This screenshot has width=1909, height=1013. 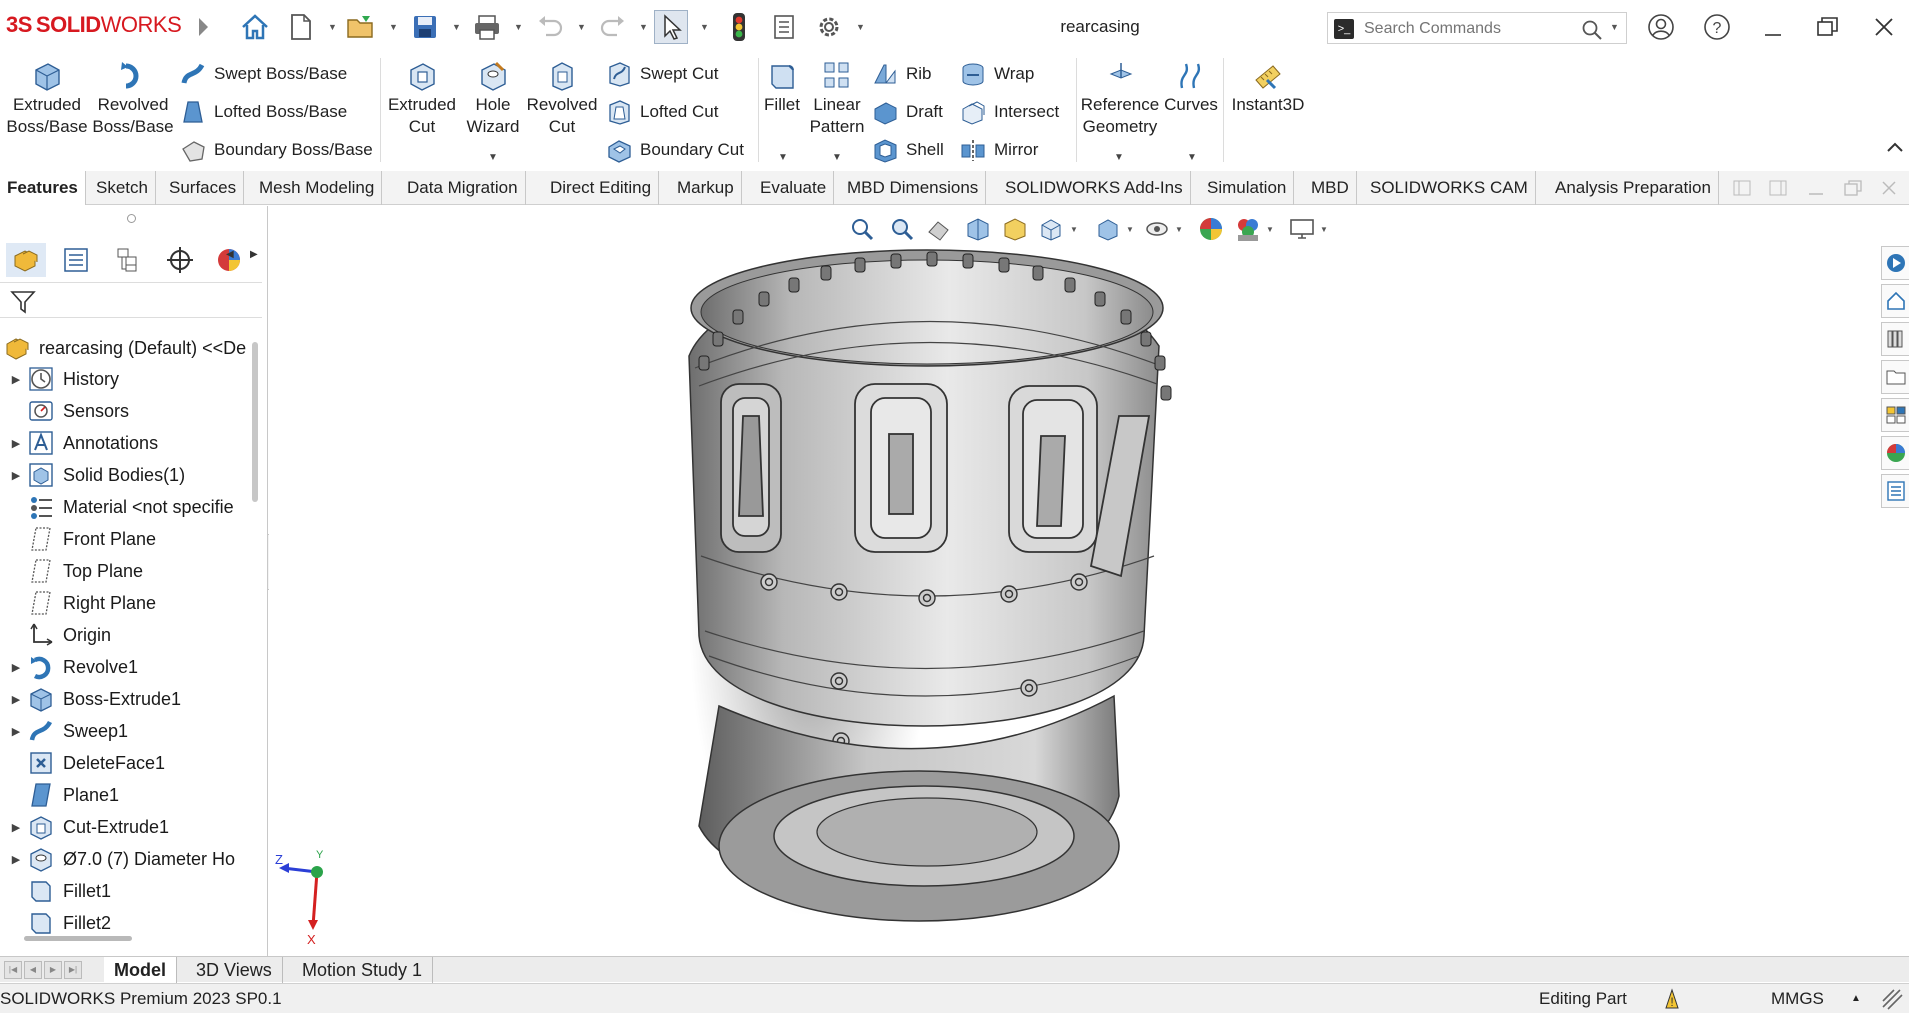 I want to click on units-system: MMGS, so click(x=1797, y=999).